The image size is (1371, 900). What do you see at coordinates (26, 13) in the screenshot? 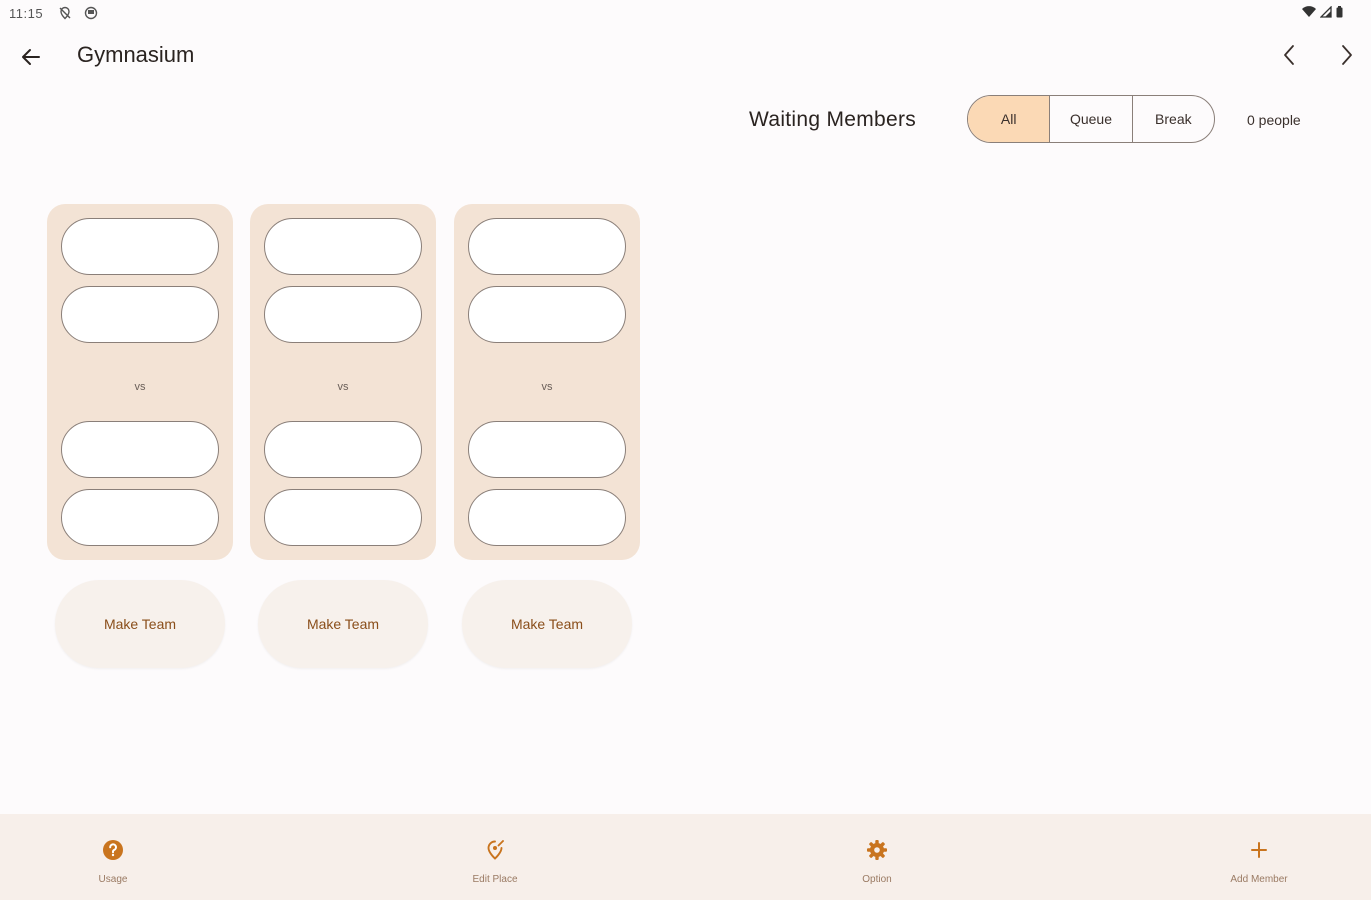
I see `status-time: 11:15` at bounding box center [26, 13].